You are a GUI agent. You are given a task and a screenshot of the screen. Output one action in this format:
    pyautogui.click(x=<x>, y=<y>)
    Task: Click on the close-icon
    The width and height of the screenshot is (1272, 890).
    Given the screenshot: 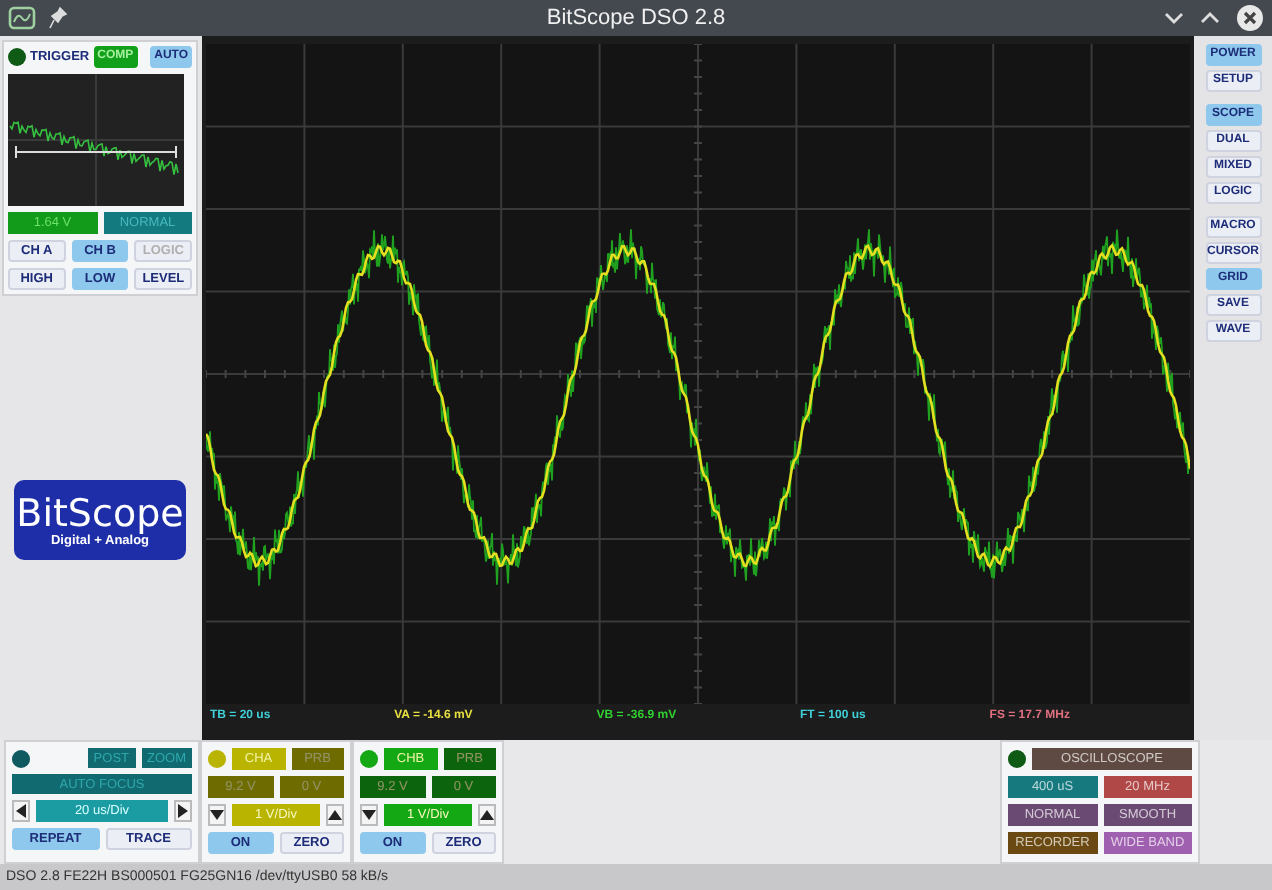 What is the action you would take?
    pyautogui.click(x=1250, y=18)
    